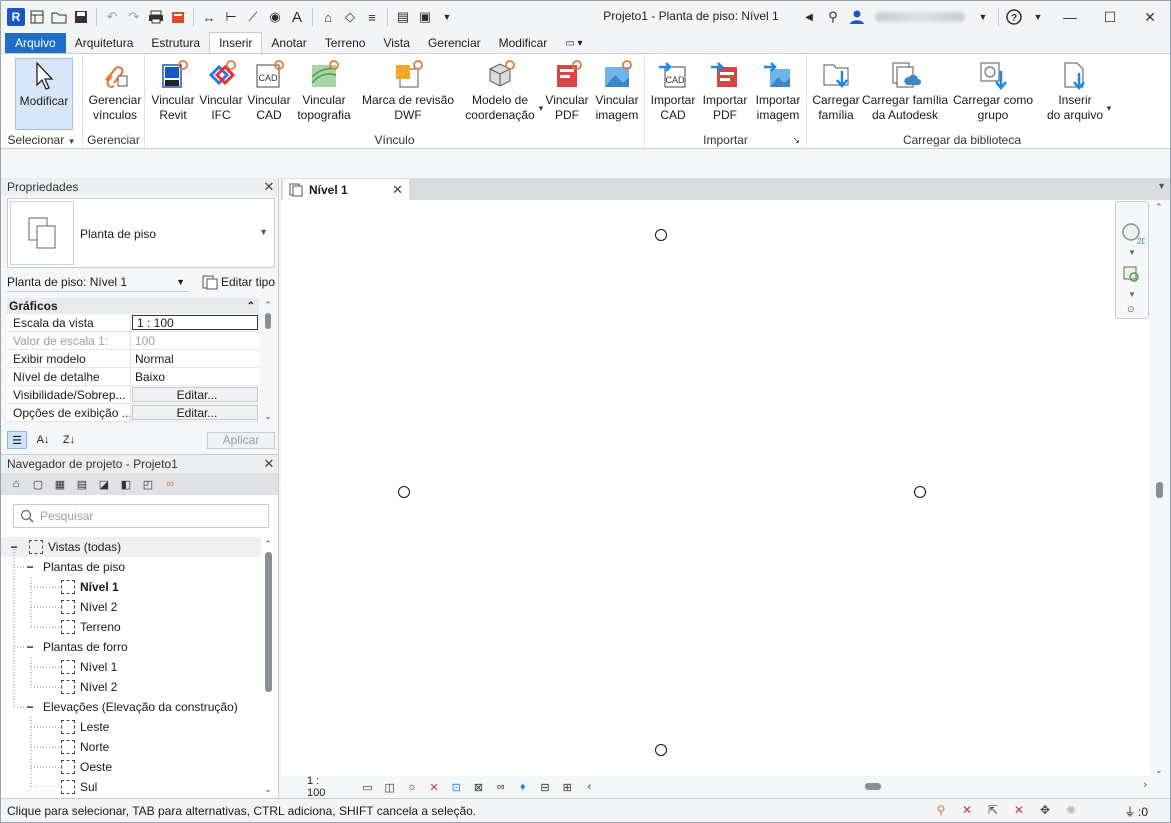 Image resolution: width=1171 pixels, height=823 pixels. What do you see at coordinates (411, 787) in the screenshot?
I see `sun-path-icon: ☼` at bounding box center [411, 787].